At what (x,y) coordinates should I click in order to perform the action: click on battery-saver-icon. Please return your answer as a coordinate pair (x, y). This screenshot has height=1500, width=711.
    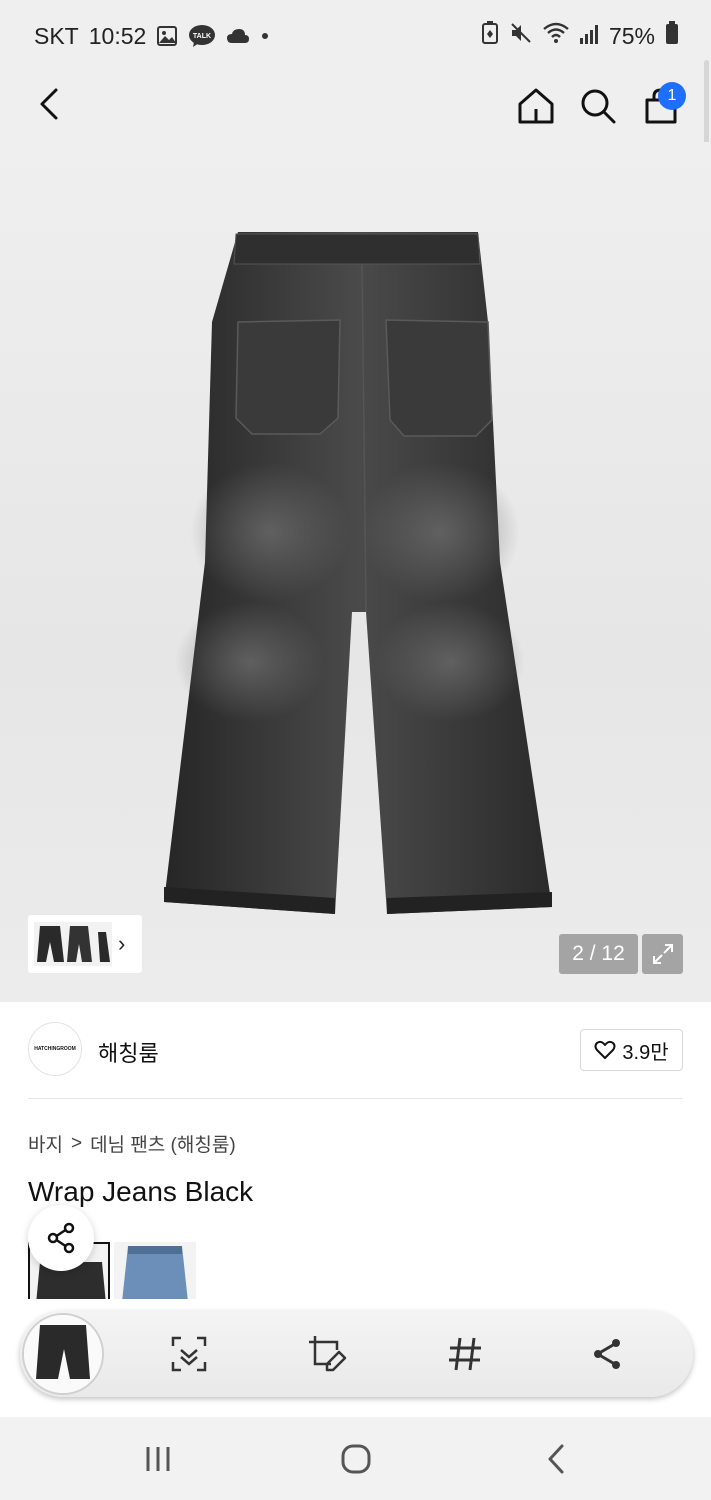
    Looking at the image, I should click on (490, 36).